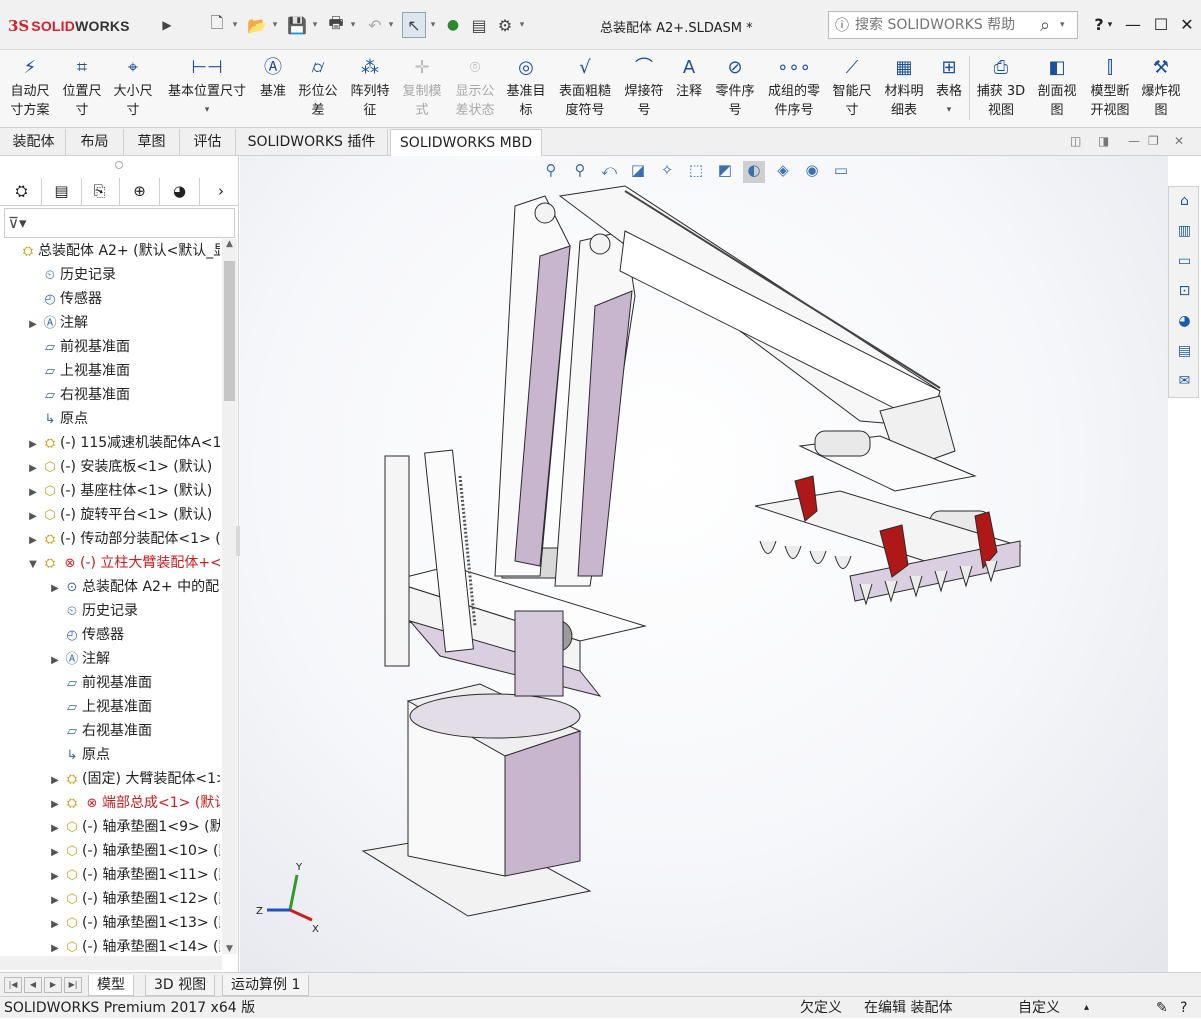 The image size is (1201, 1019). I want to click on close-button: ✕, so click(1187, 25).